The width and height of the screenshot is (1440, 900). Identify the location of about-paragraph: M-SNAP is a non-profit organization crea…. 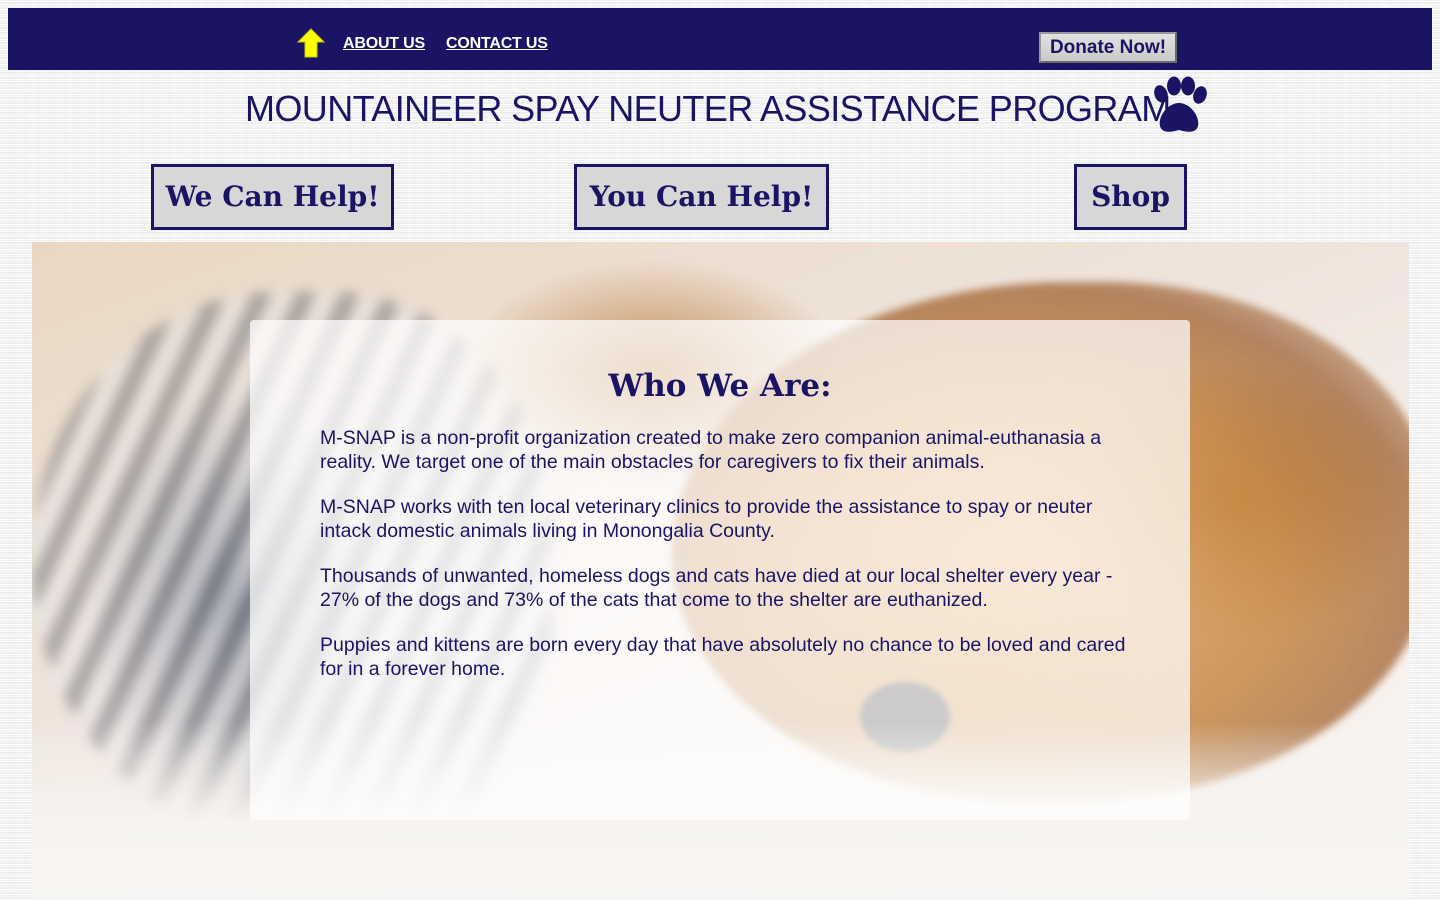
(711, 450).